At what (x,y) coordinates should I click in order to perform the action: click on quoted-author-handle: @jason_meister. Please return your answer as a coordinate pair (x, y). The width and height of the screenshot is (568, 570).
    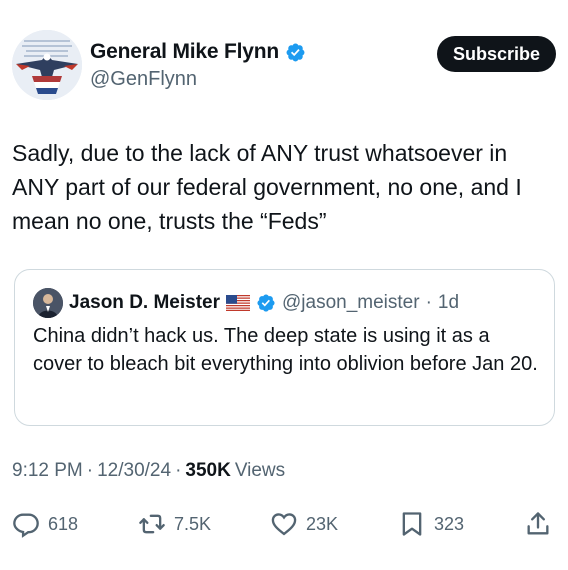
    Looking at the image, I should click on (351, 303).